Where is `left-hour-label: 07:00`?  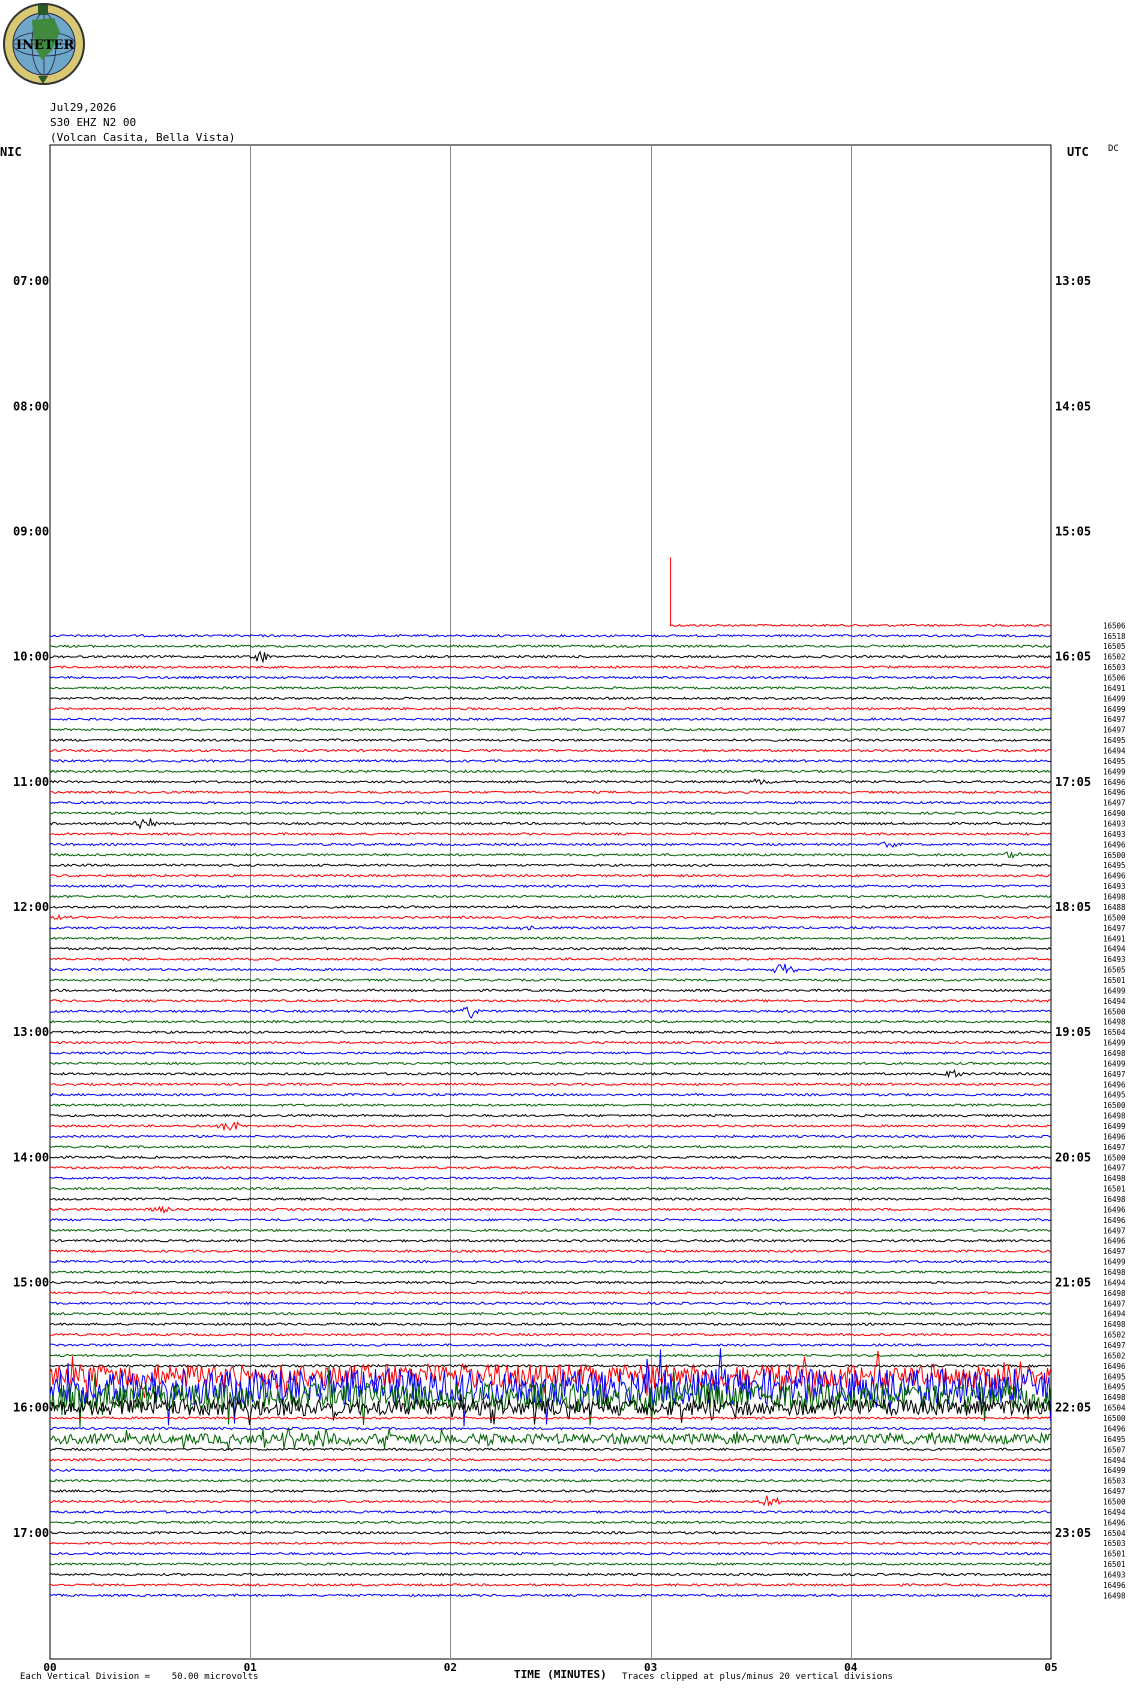
left-hour-label: 07:00 is located at coordinates (31, 281).